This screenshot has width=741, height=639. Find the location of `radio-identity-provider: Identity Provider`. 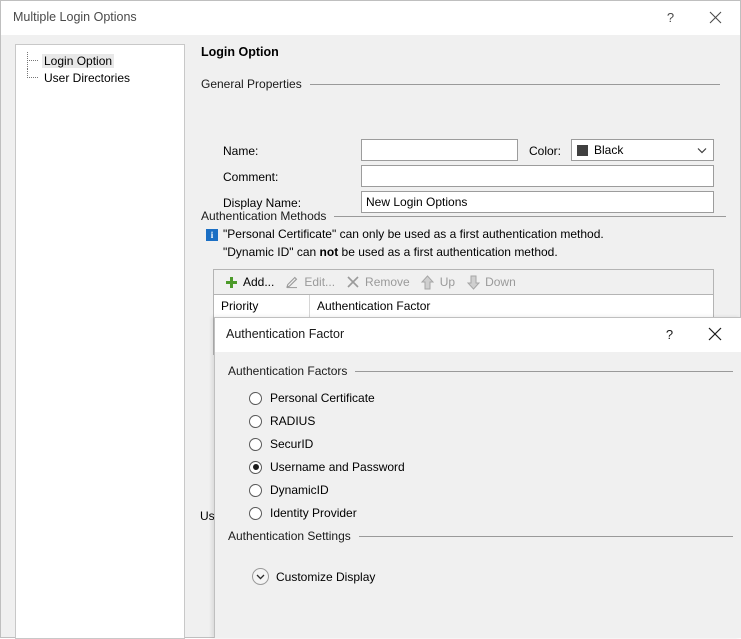

radio-identity-provider: Identity Provider is located at coordinates (303, 513).